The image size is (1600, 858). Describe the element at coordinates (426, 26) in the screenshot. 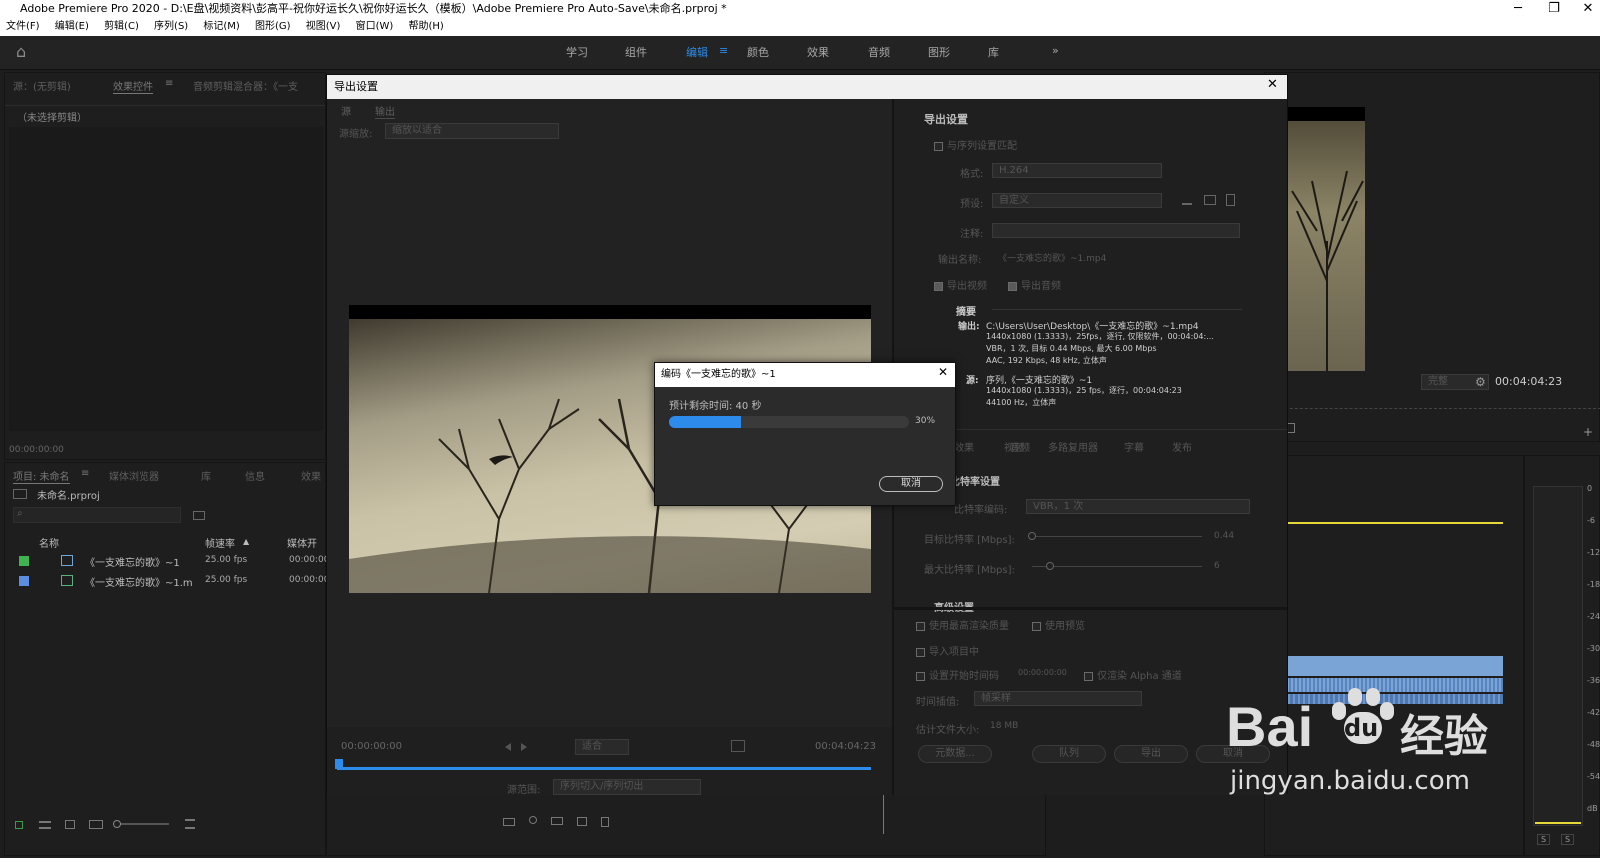

I see `menu-help: 帮助(H)` at that location.